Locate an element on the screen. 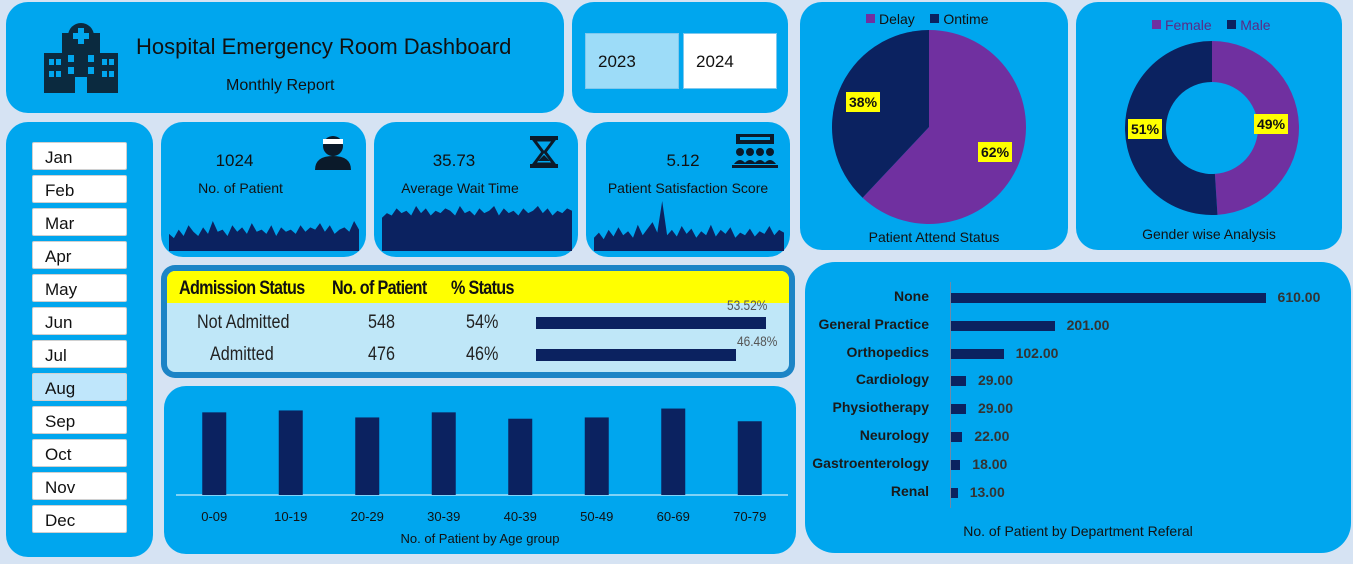  age-tick-label: 0-09 is located at coordinates (214, 516).